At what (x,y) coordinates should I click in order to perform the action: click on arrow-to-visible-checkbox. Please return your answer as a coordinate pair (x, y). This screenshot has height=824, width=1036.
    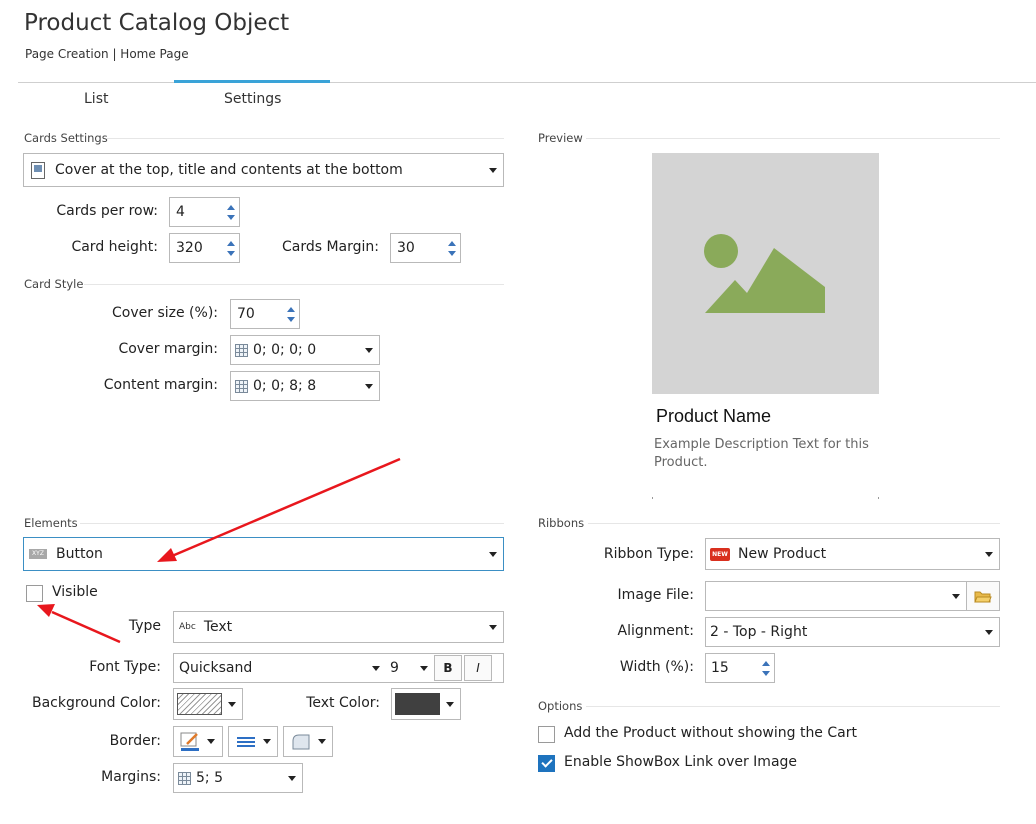
    Looking at the image, I should click on (79, 624).